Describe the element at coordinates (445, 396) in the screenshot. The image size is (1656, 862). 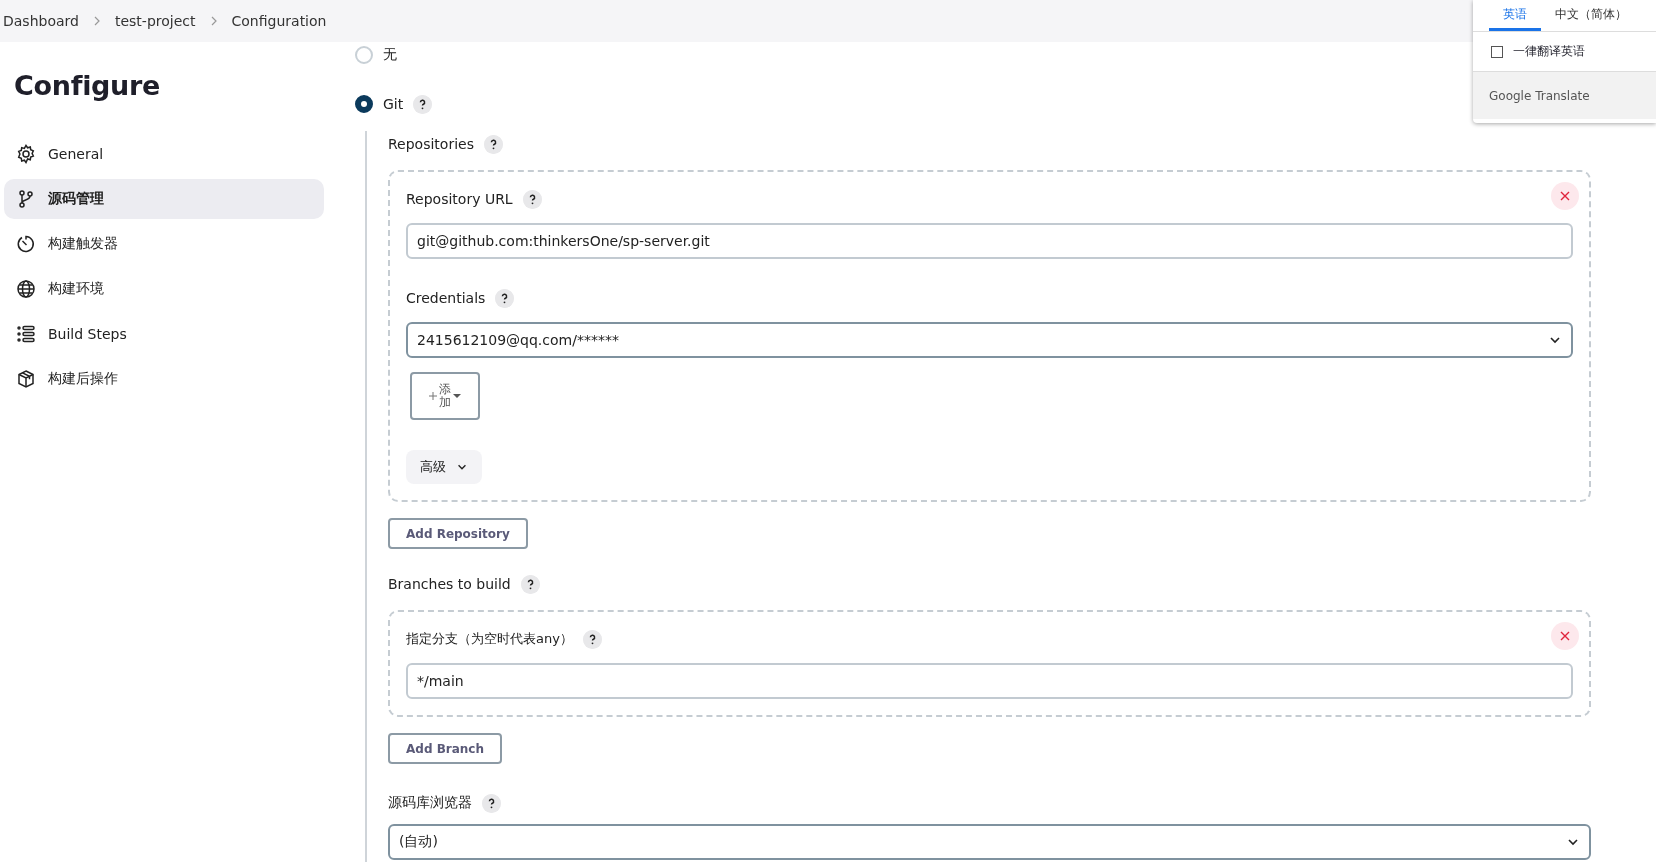
I see `add-credentials-button: 添加` at that location.